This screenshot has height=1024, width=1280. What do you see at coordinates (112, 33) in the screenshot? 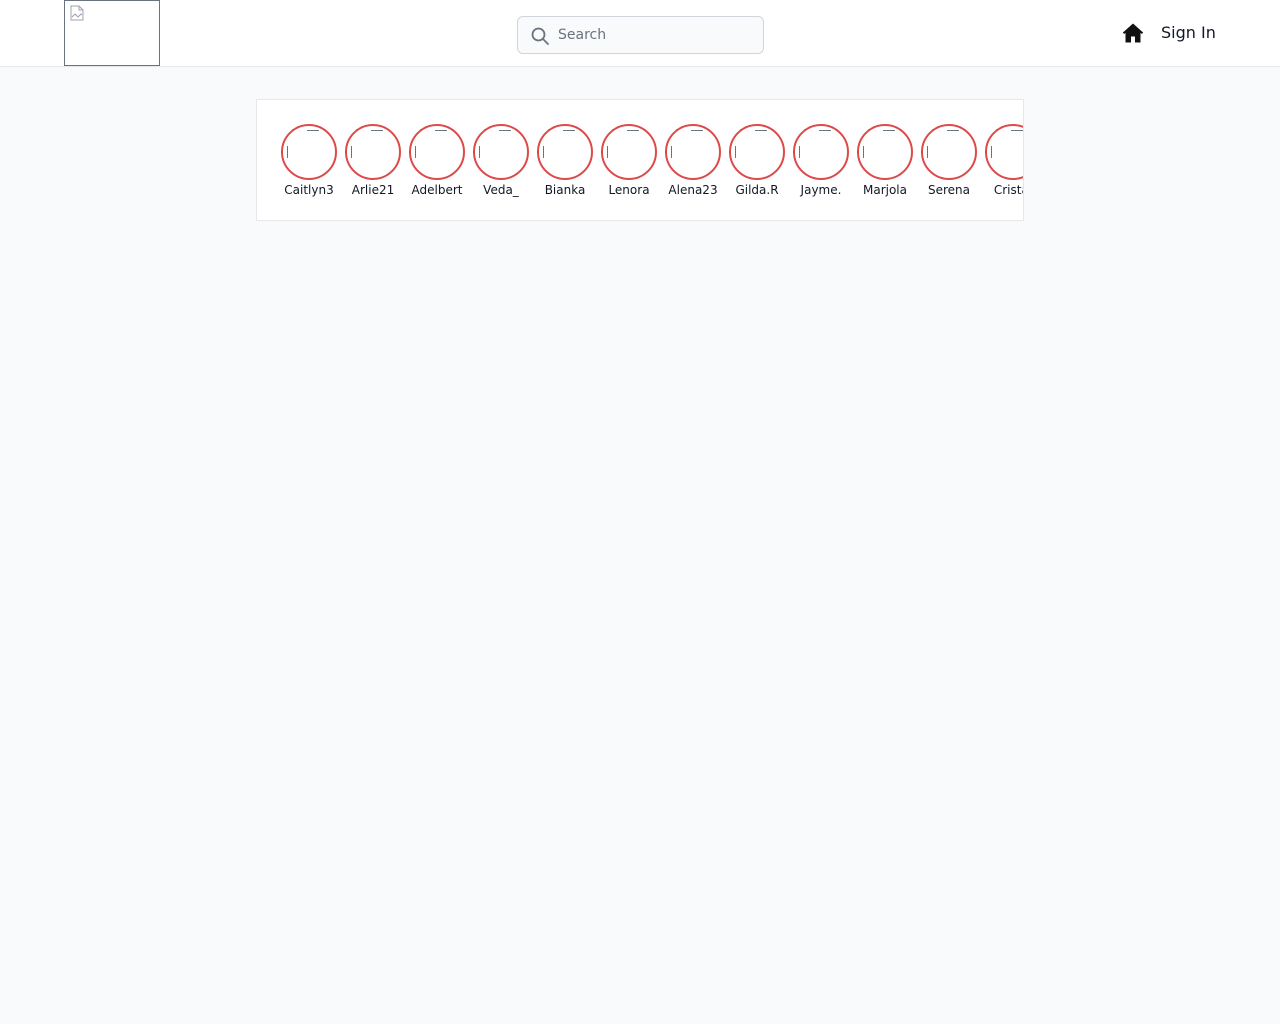
I see `site-logo` at bounding box center [112, 33].